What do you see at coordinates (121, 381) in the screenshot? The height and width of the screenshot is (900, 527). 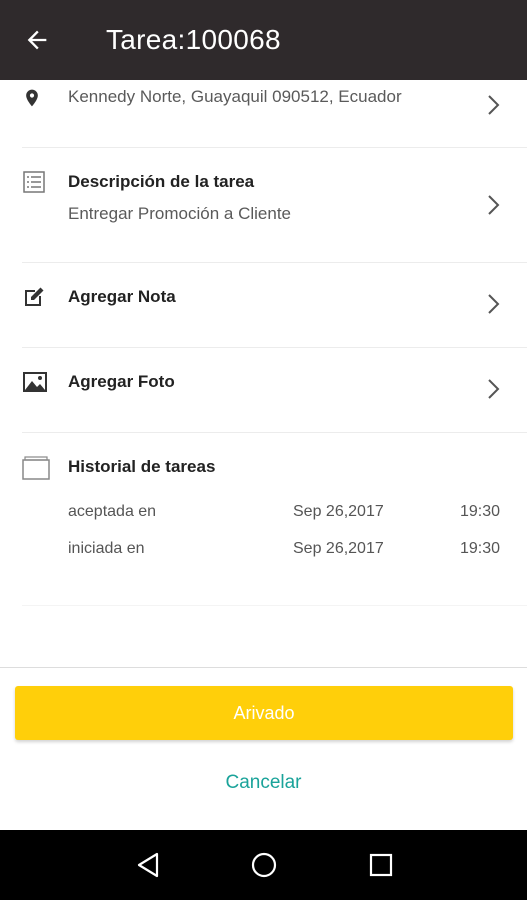 I see `add-photo-label: Agregar Foto` at bounding box center [121, 381].